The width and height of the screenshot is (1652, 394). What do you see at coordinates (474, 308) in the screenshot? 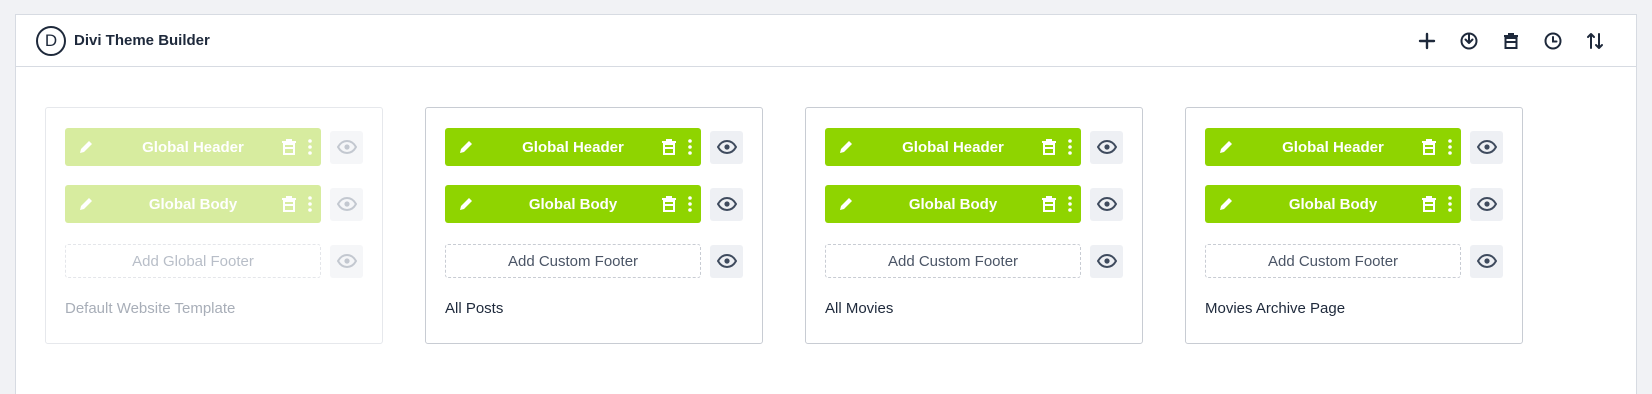
I see `template-title: All Posts` at bounding box center [474, 308].